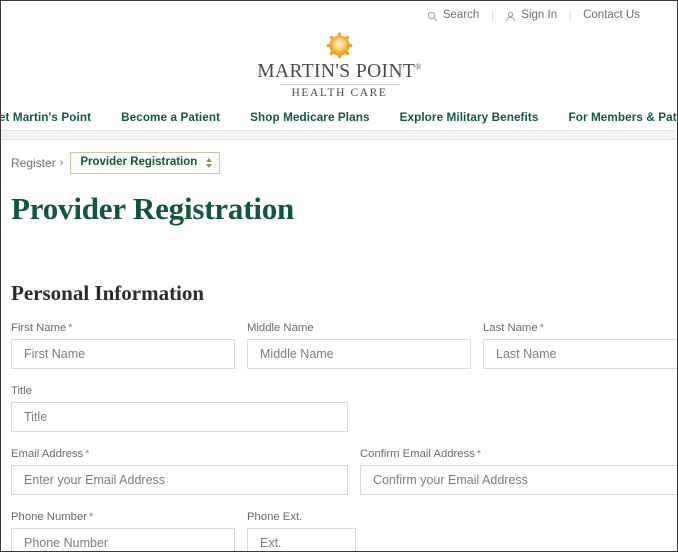 The width and height of the screenshot is (678, 552). Describe the element at coordinates (461, 15) in the screenshot. I see `utility-item-label: Search` at that location.